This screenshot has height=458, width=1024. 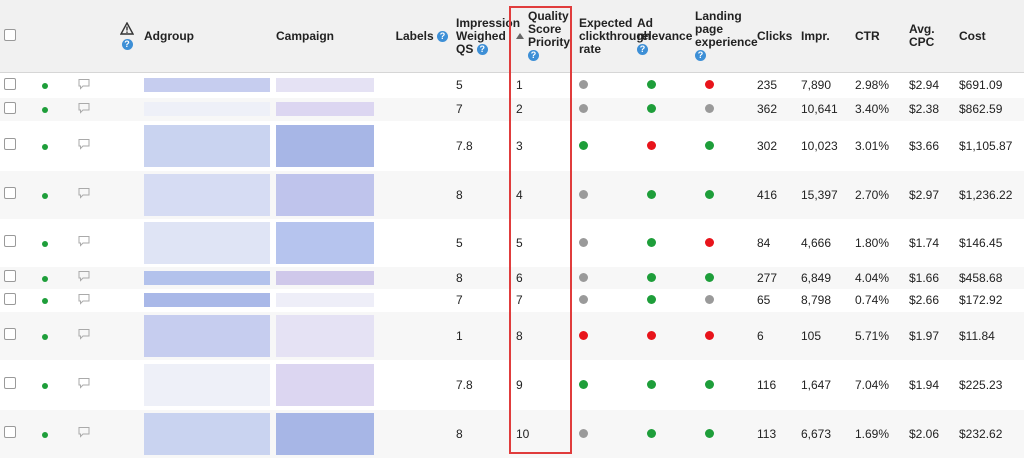 I want to click on table-row: 5 1 235 7,890 2.98% $2.94 $691.09, so click(x=512, y=85).